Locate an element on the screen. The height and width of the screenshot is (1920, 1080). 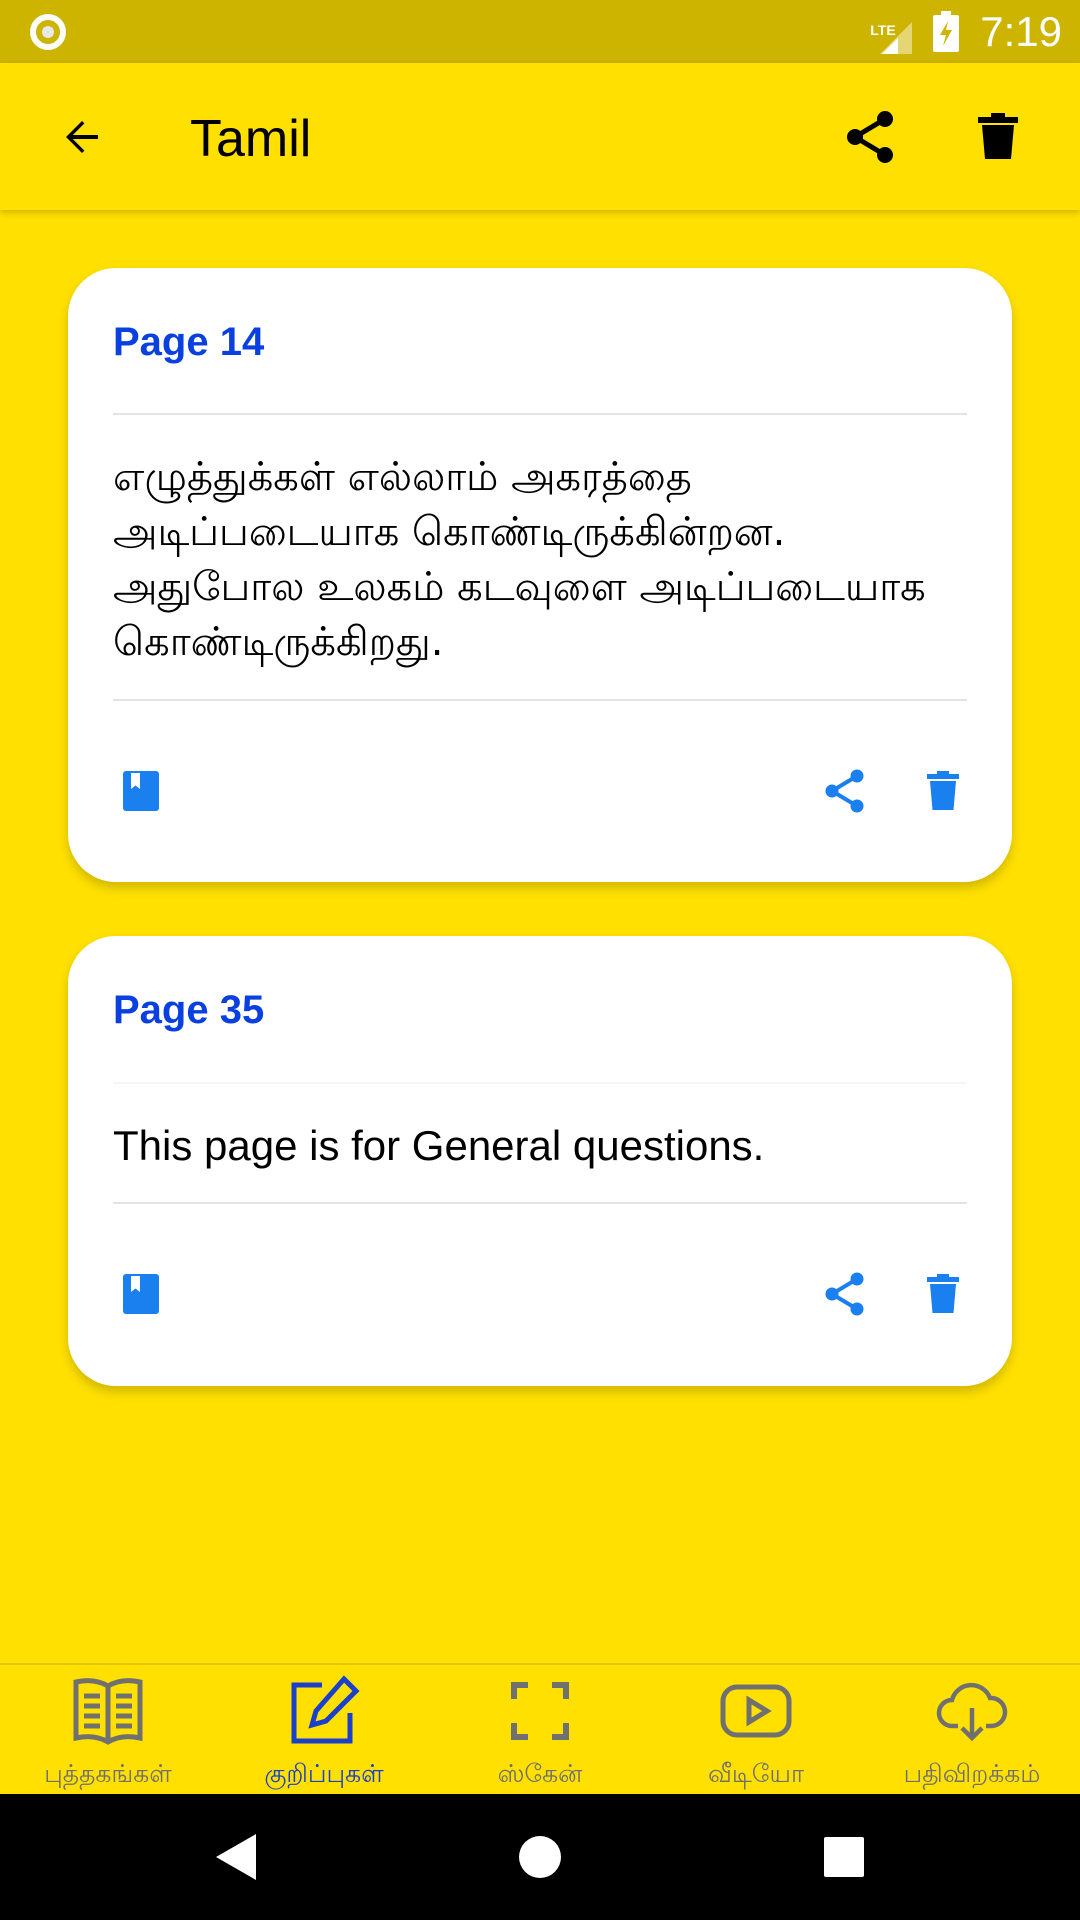
nav-item-notes: குறிப்புகள் is located at coordinates (324, 1730).